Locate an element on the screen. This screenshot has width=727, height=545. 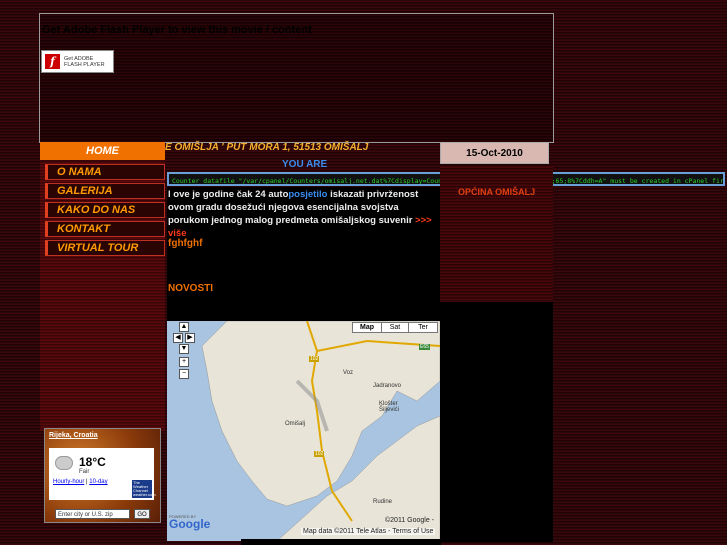
weather-city-link: Rijeka, Croatia is located at coordinates (73, 435).